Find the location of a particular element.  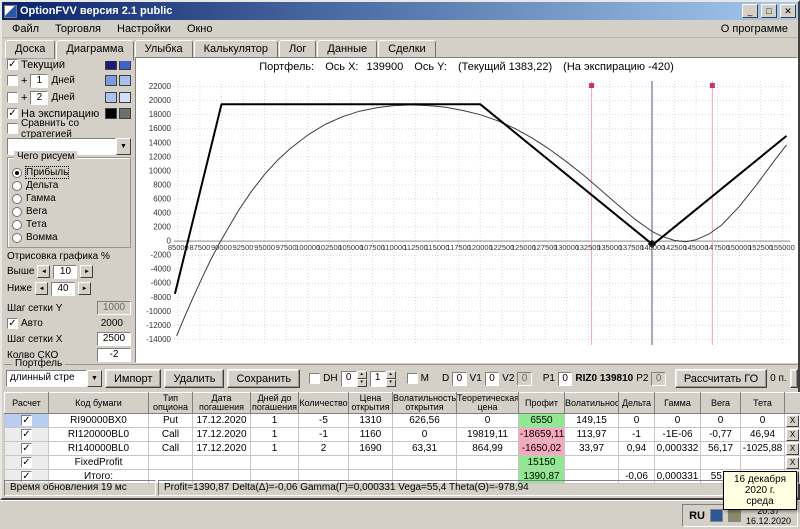

menu-item-settings: Настройки is located at coordinates (144, 29).